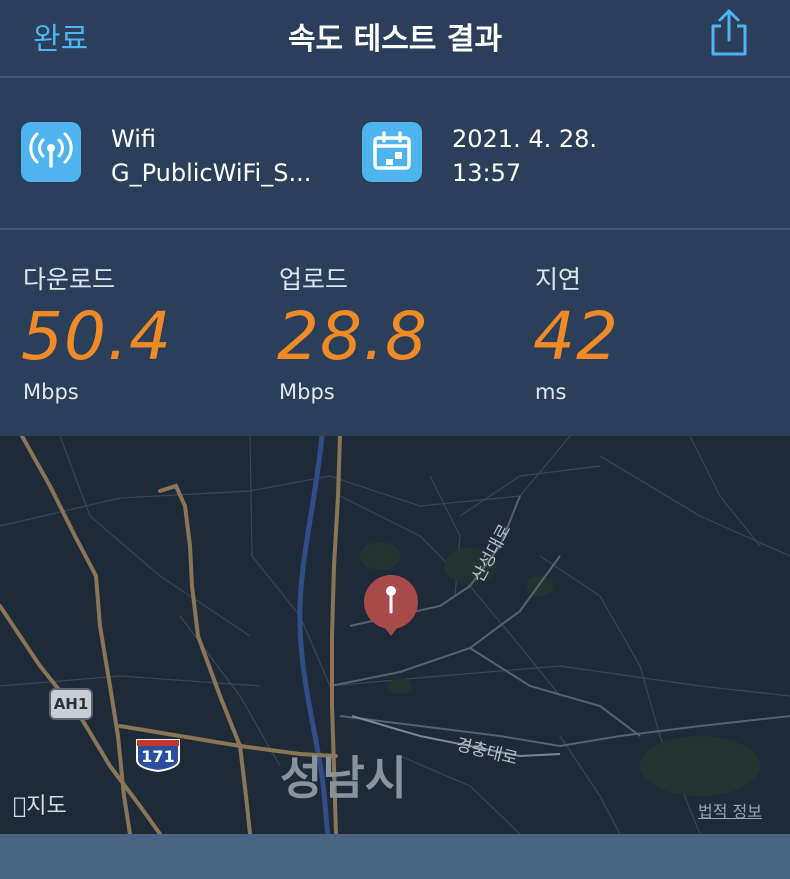 Image resolution: width=790 pixels, height=879 pixels. Describe the element at coordinates (96, 336) in the screenshot. I see `download-value: 50.4` at that location.